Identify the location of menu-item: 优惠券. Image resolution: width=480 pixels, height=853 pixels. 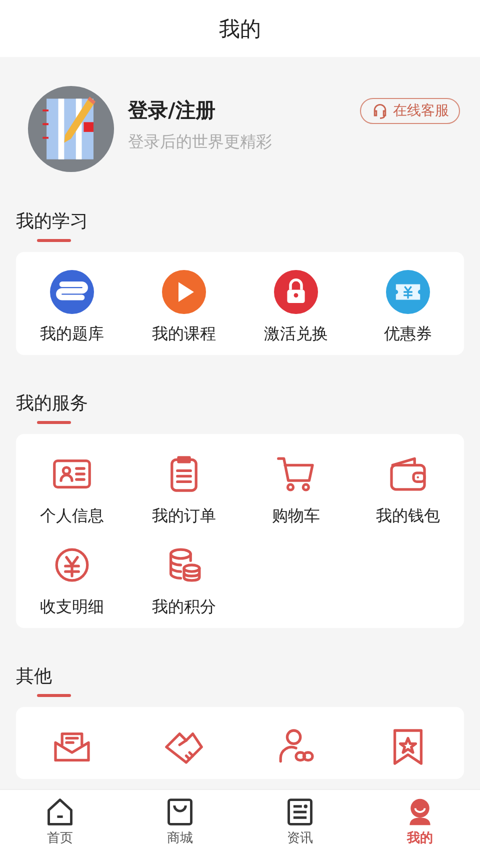
(408, 334).